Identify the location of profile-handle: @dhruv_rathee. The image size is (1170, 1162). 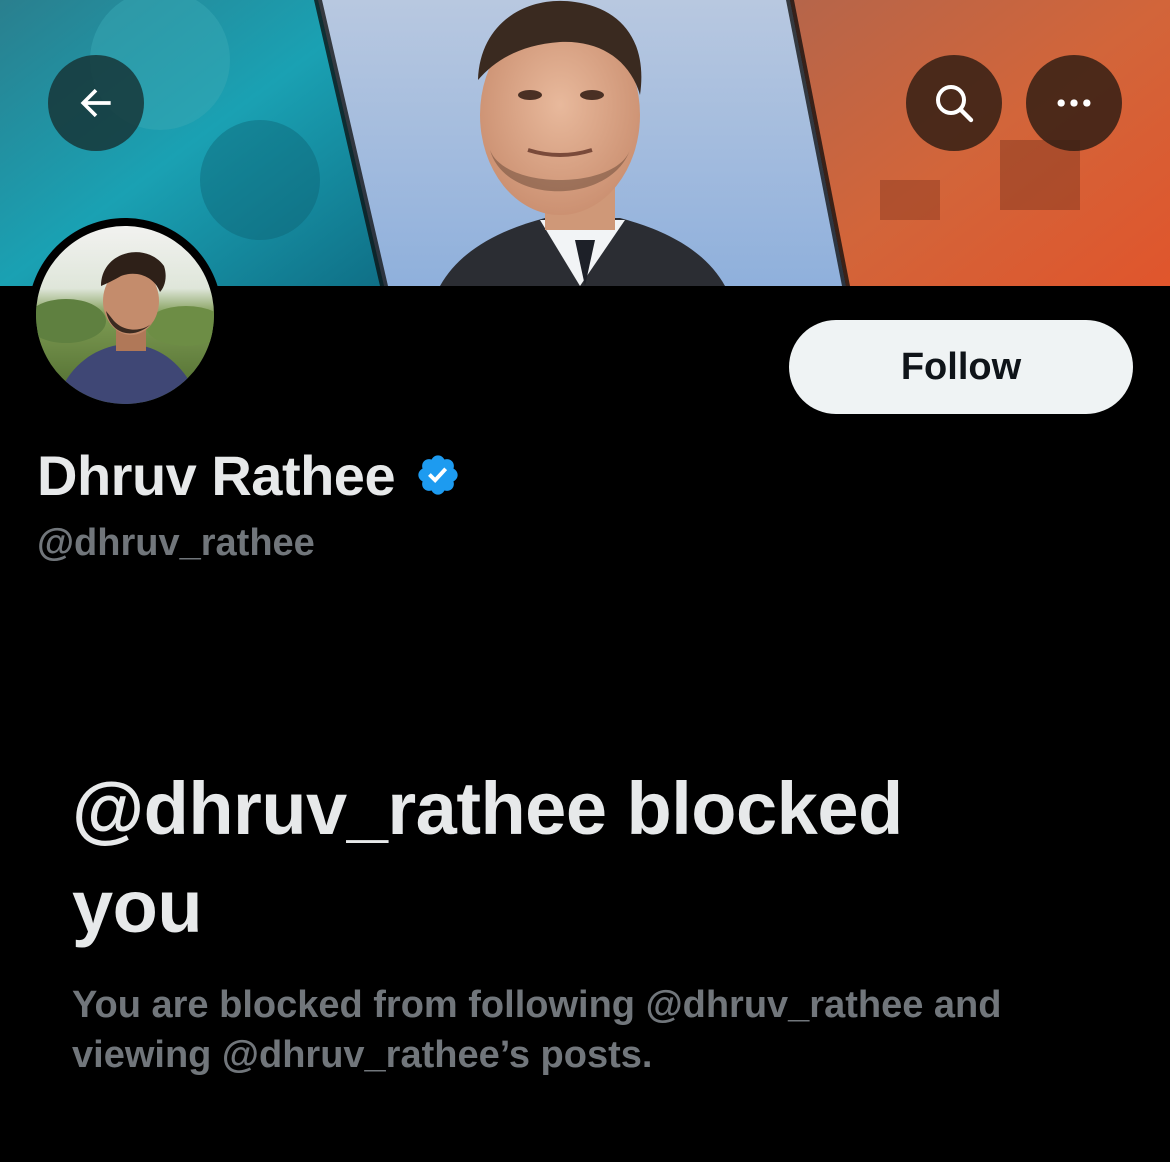
(176, 543).